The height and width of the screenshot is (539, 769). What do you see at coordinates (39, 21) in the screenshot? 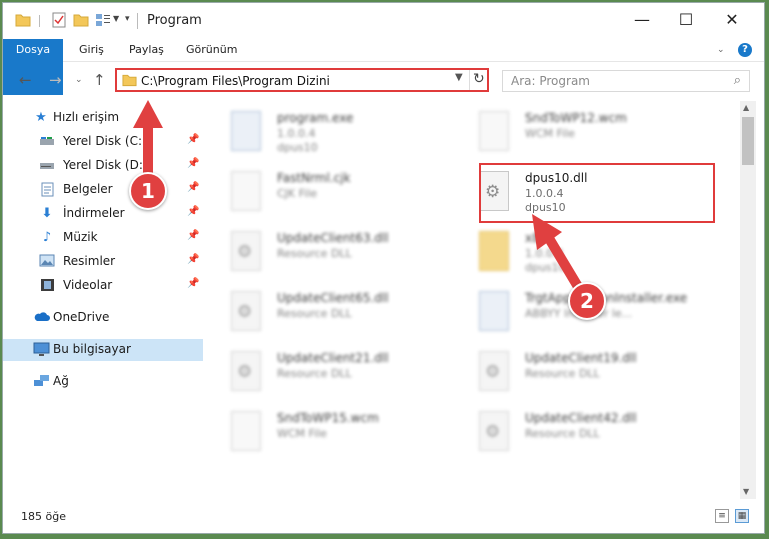
I see `qa-divider` at bounding box center [39, 21].